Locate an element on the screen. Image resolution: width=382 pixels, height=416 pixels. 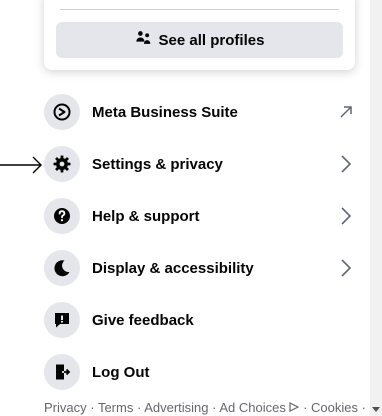
menu-item-meta-business-suite: Meta Business Suite is located at coordinates (202, 112).